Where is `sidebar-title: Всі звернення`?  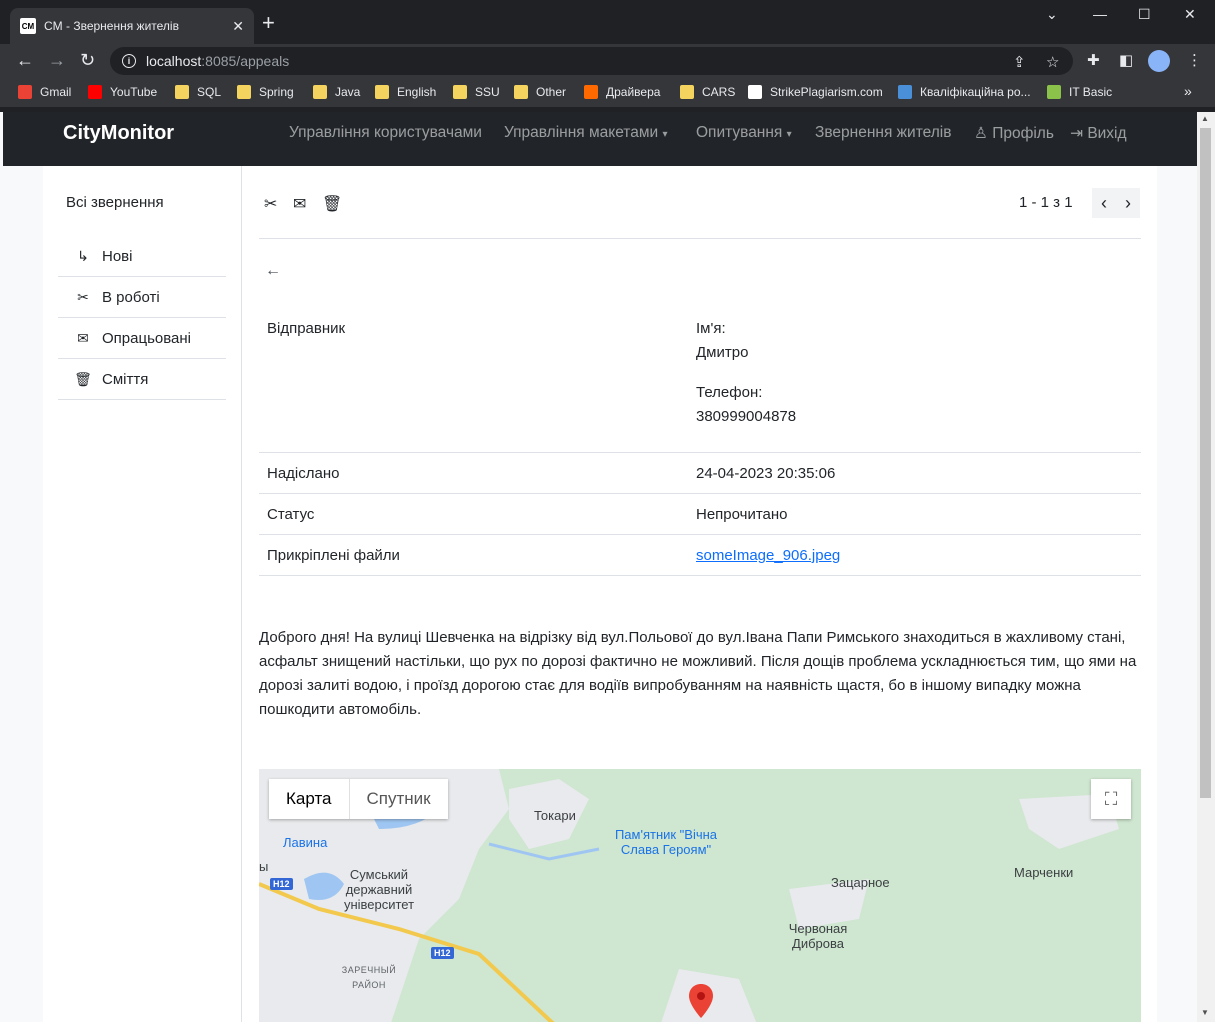
sidebar-title: Всі звернення is located at coordinates (115, 202).